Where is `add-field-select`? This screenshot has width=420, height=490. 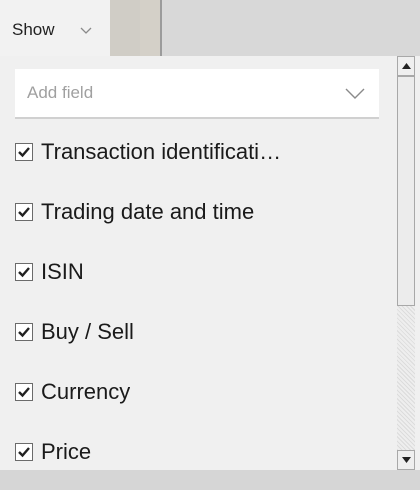
add-field-select is located at coordinates (197, 94).